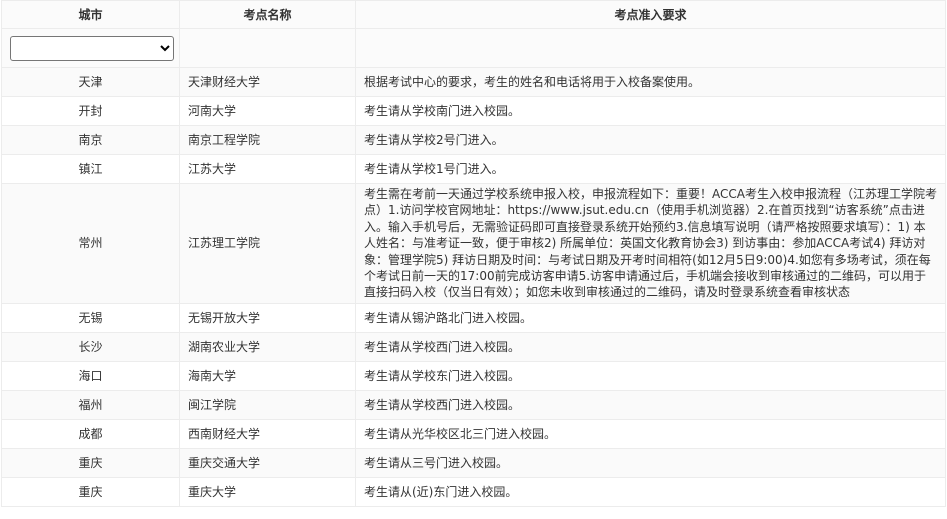 The image size is (947, 519). Describe the element at coordinates (267, 404) in the screenshot. I see `site-name-cell: 闽江学院` at that location.